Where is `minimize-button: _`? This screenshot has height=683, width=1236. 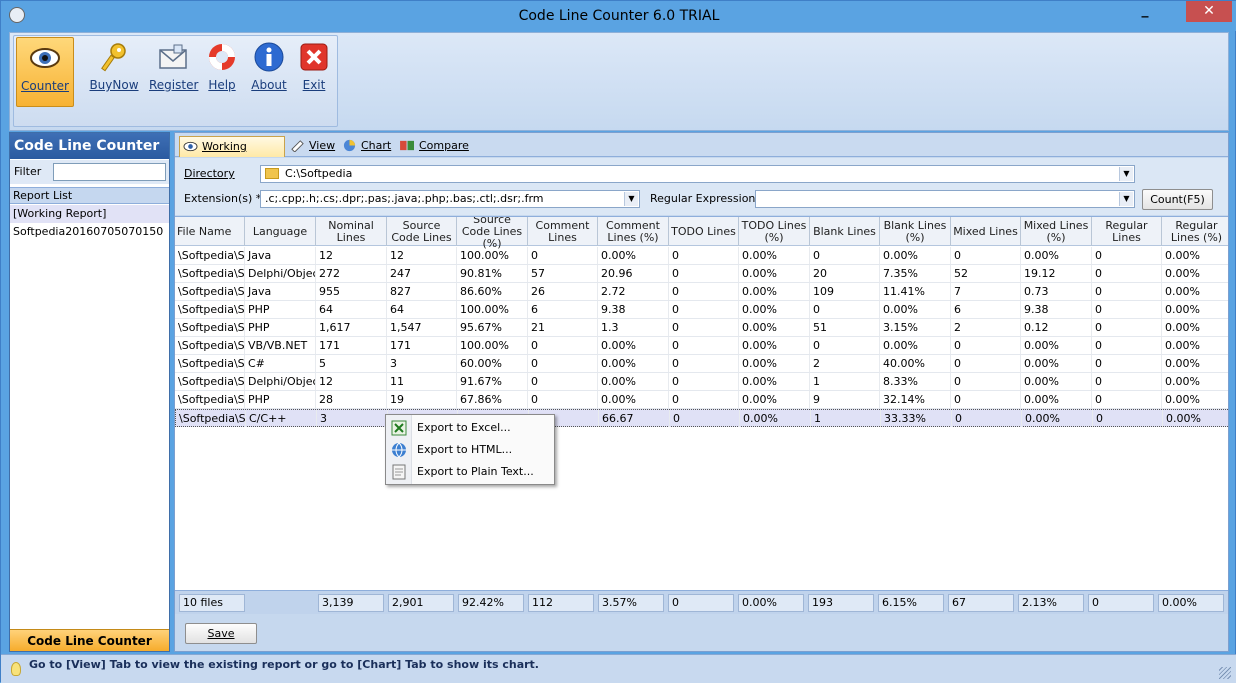 minimize-button: _ is located at coordinates (1145, 12).